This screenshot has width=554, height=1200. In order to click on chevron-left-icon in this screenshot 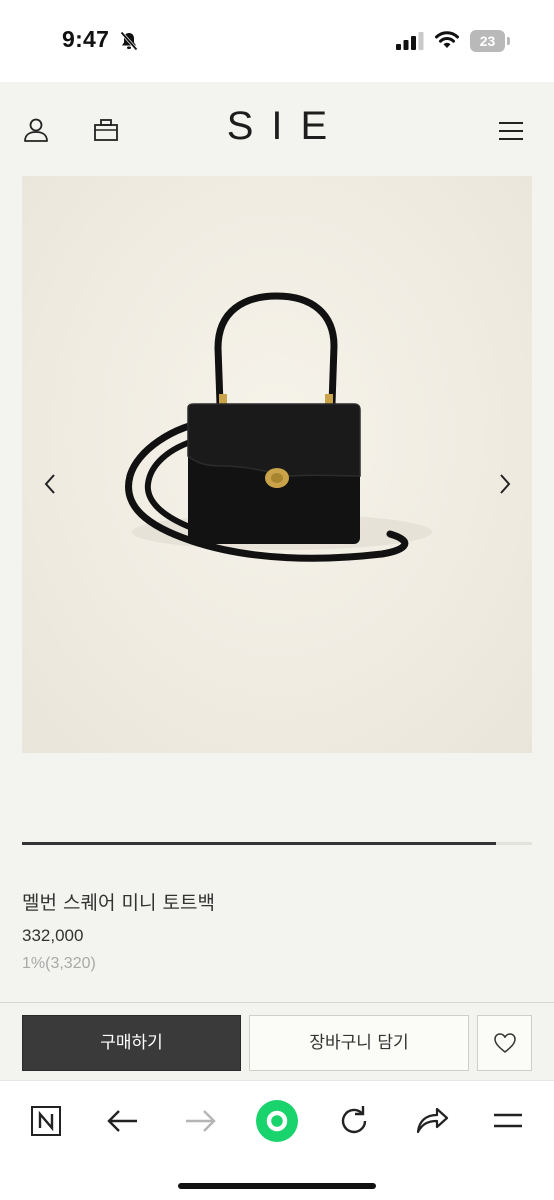, I will do `click(50, 484)`.